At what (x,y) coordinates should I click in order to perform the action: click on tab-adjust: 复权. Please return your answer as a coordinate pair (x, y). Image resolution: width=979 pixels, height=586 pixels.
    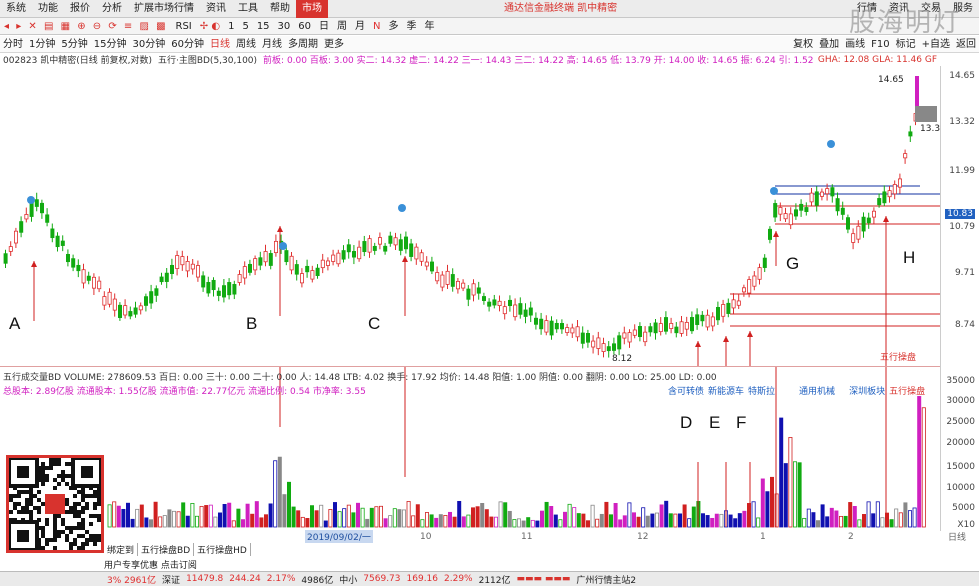
    Looking at the image, I should click on (803, 44).